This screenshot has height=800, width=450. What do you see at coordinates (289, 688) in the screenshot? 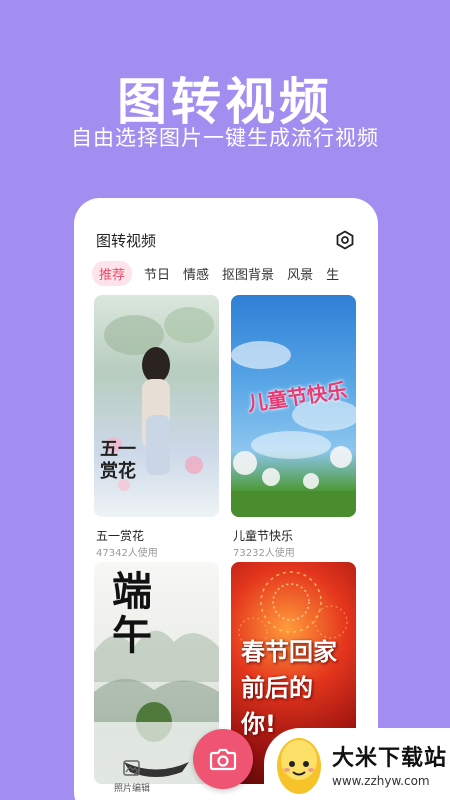
I see `card-overlay-text: 春节回家 前后的 你!` at bounding box center [289, 688].